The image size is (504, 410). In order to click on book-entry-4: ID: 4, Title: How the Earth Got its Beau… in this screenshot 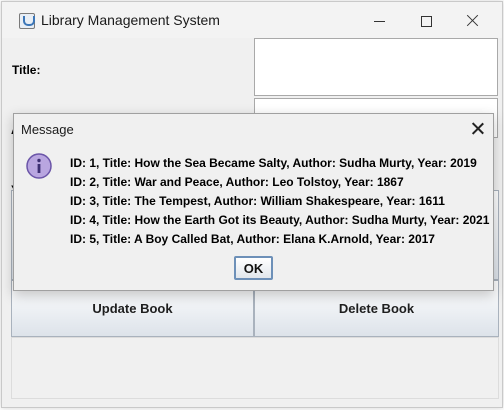, I will do `click(280, 220)`.